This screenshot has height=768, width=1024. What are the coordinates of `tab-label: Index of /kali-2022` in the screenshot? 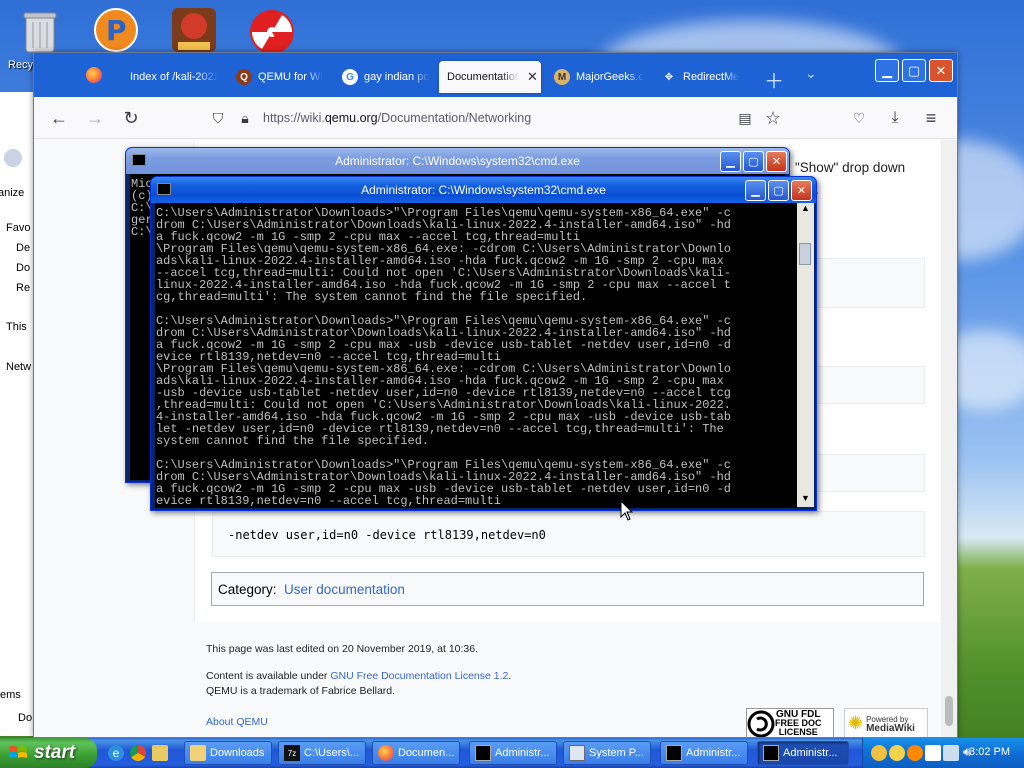 It's located at (174, 77).